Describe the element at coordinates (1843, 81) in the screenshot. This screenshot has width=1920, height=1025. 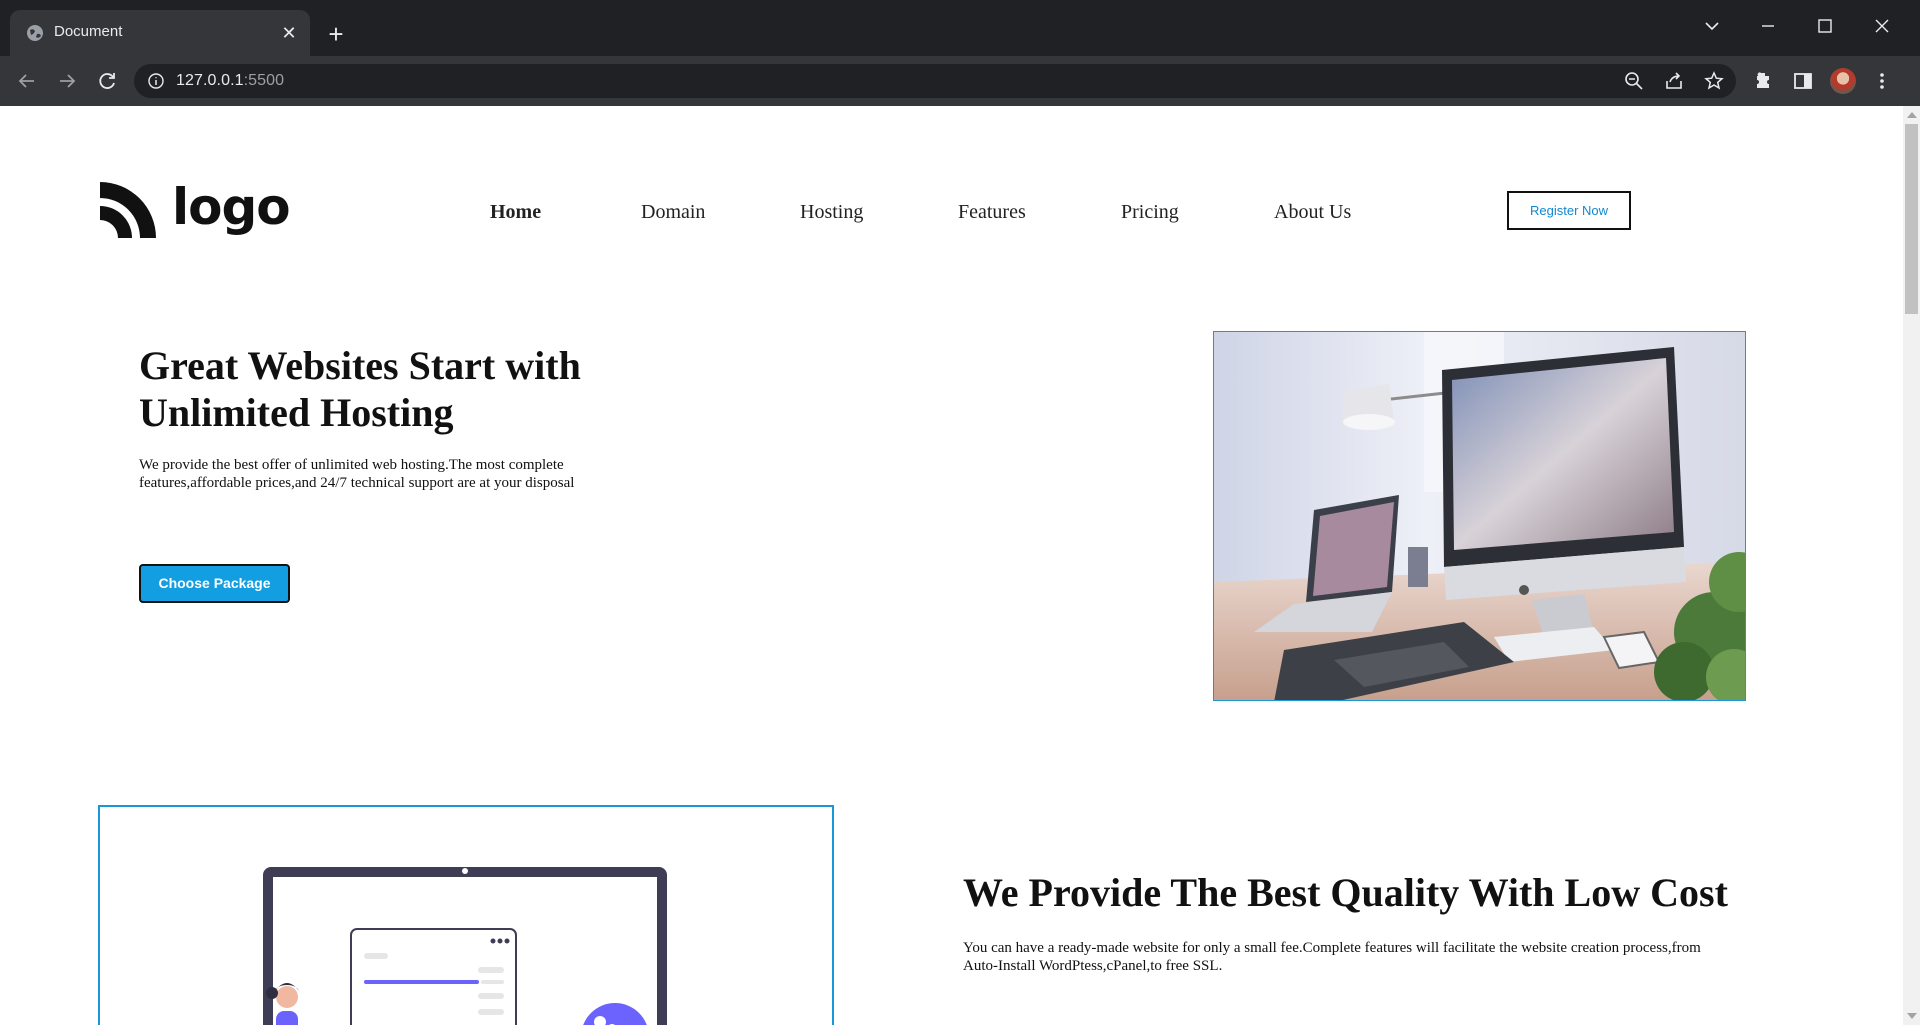
I see `profile-avatar` at that location.